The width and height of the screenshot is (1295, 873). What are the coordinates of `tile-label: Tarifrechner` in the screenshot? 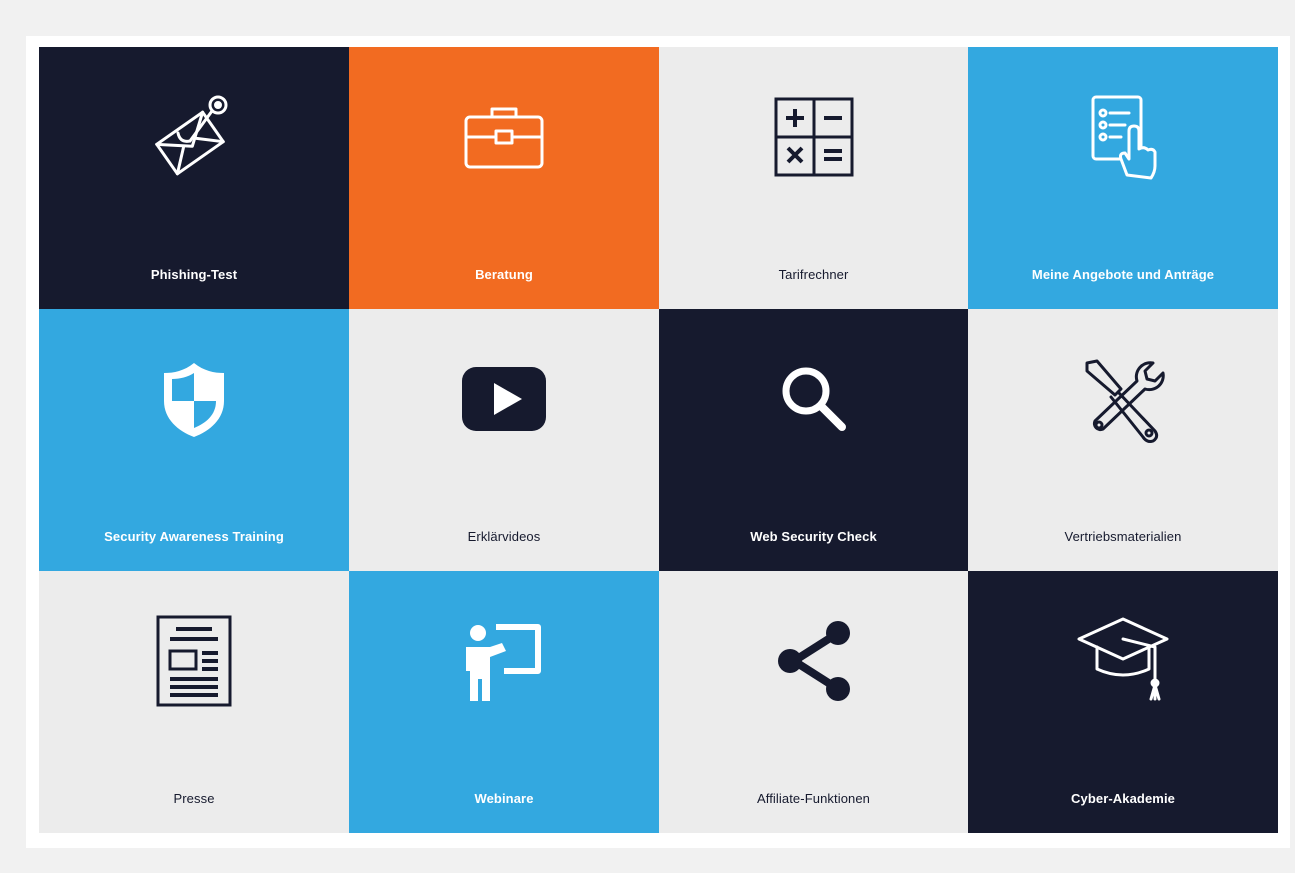 It's located at (813, 274).